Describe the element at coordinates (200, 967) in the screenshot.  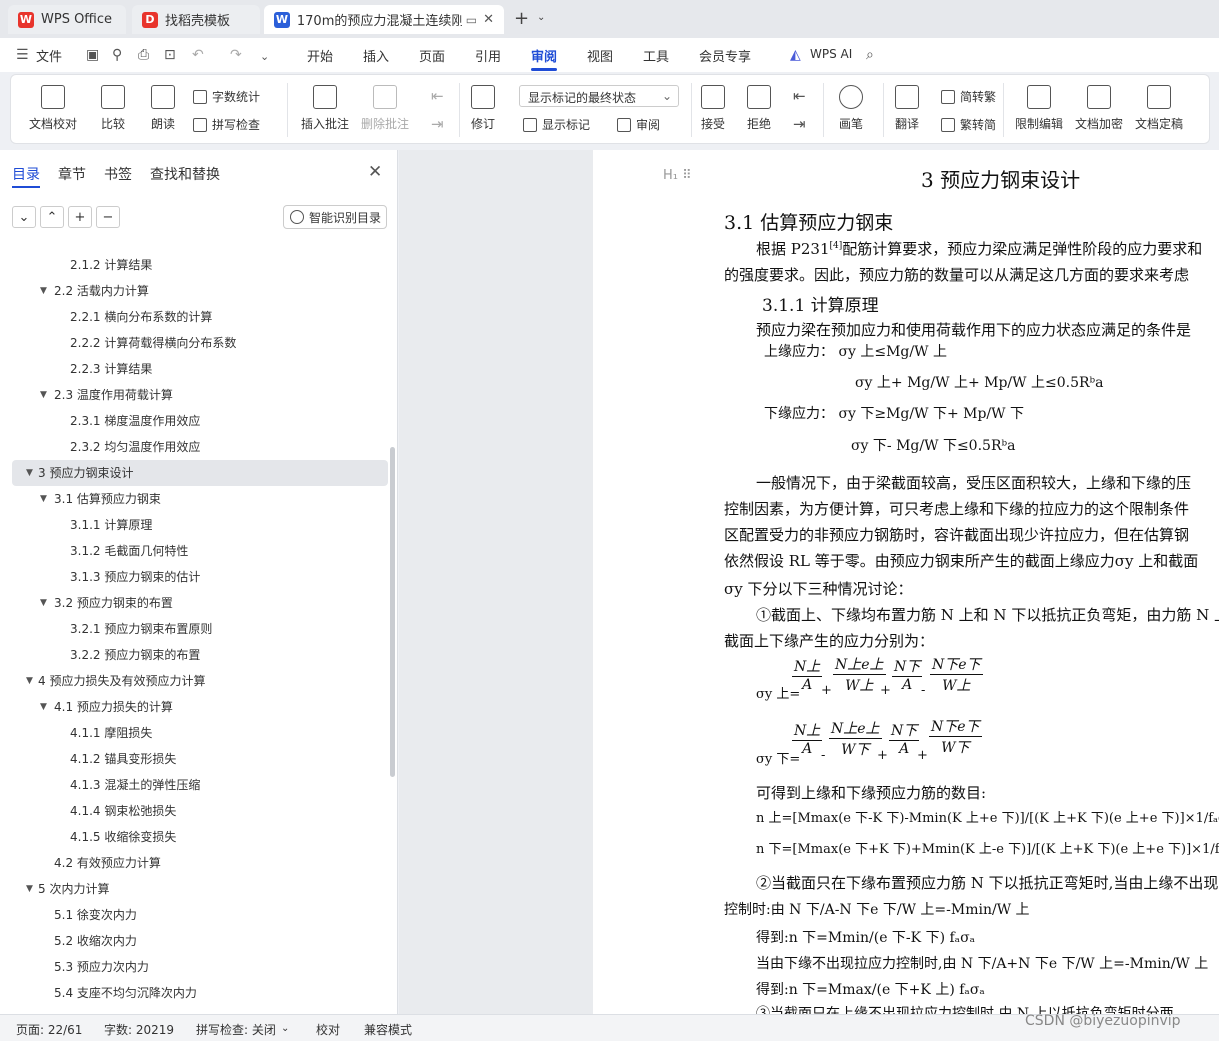
I see `toc-item: 5.3 预应力次内力` at that location.